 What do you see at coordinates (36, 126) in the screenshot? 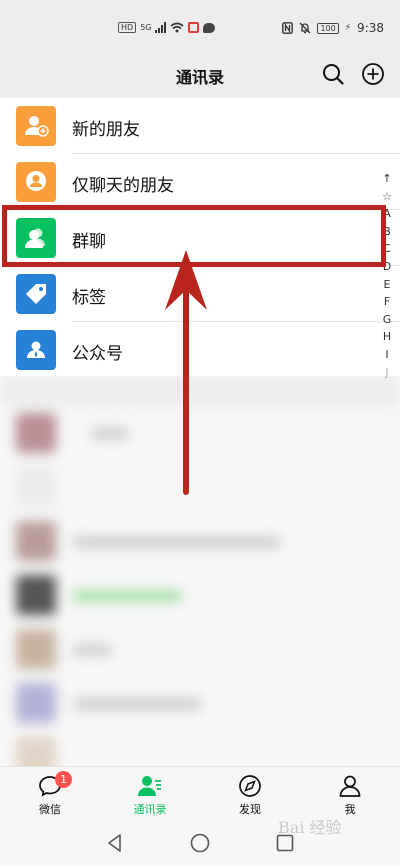
I see `add-friend-icon` at bounding box center [36, 126].